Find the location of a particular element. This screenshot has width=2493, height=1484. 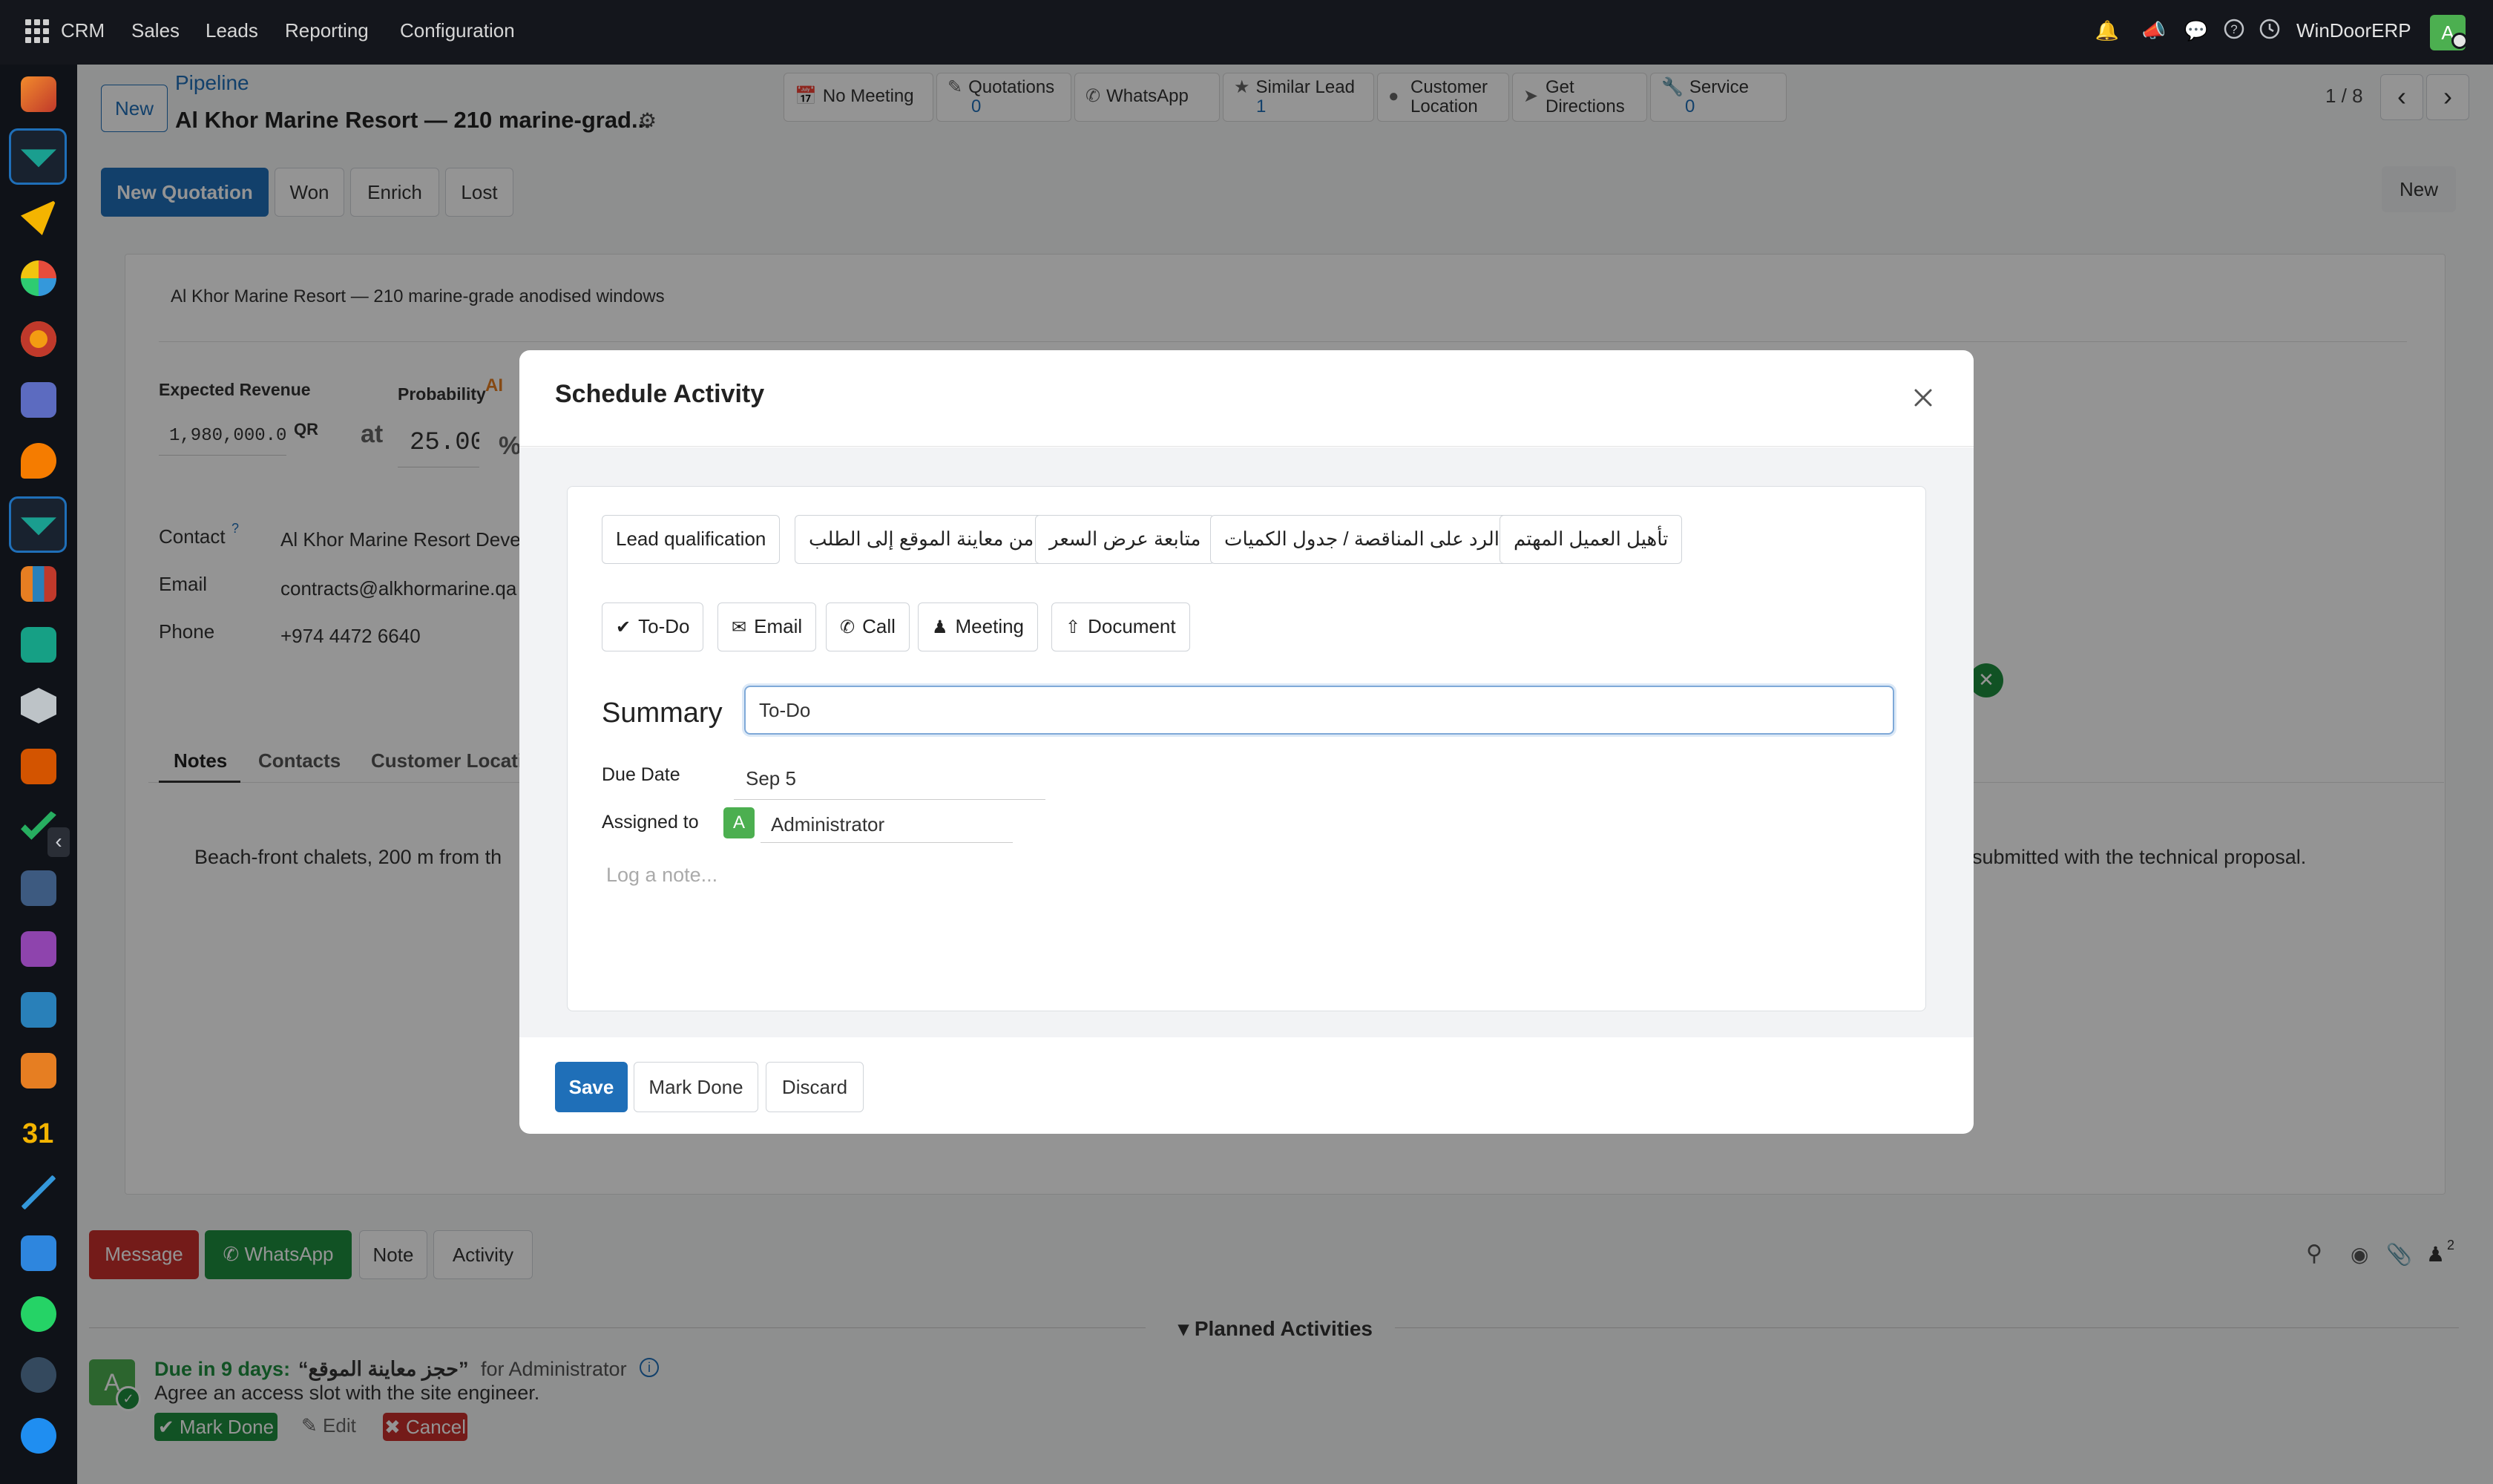

app-grid-icon is located at coordinates (37, 31).